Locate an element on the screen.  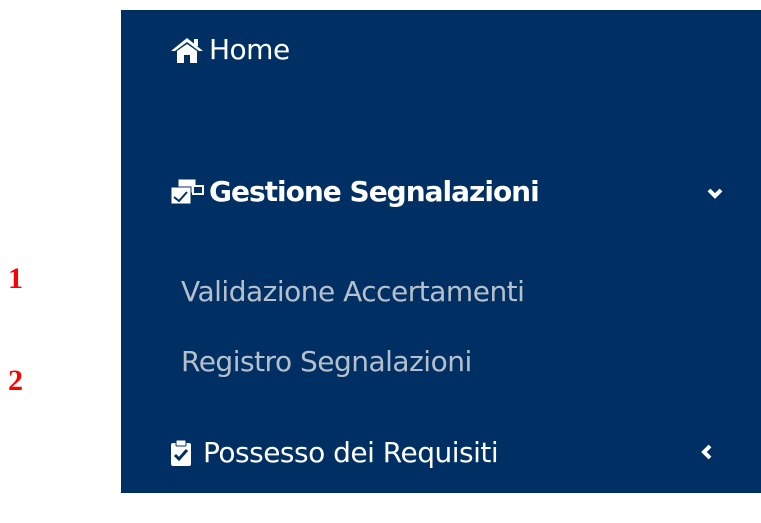
sidebar-item-label: Home is located at coordinates (249, 49).